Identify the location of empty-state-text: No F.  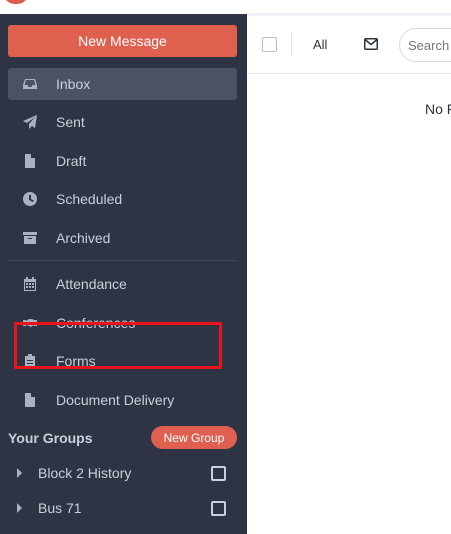
(438, 109).